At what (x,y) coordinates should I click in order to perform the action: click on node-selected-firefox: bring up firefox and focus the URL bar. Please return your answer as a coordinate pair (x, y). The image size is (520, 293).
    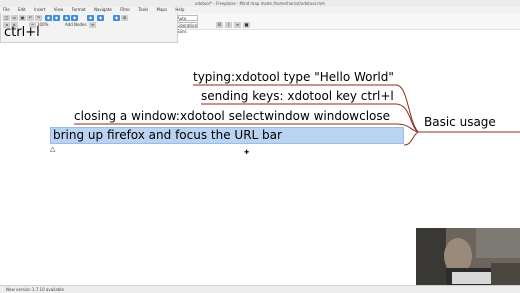
    Looking at the image, I should click on (227, 135).